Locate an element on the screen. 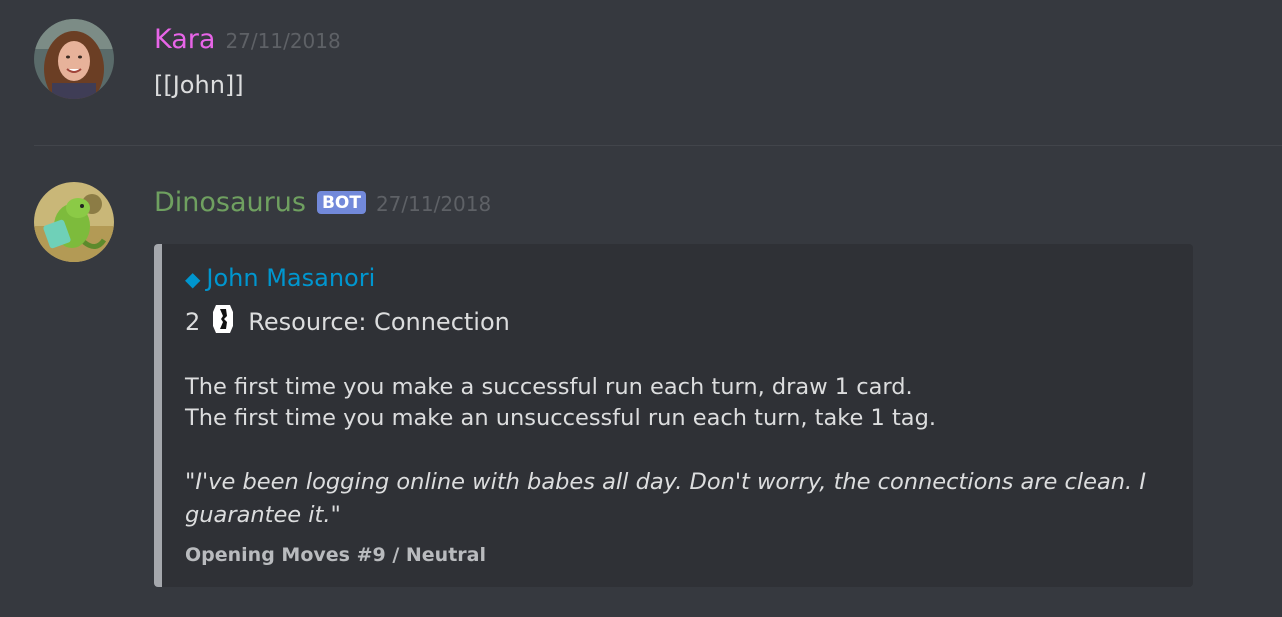  avatar-image-kara is located at coordinates (74, 59).